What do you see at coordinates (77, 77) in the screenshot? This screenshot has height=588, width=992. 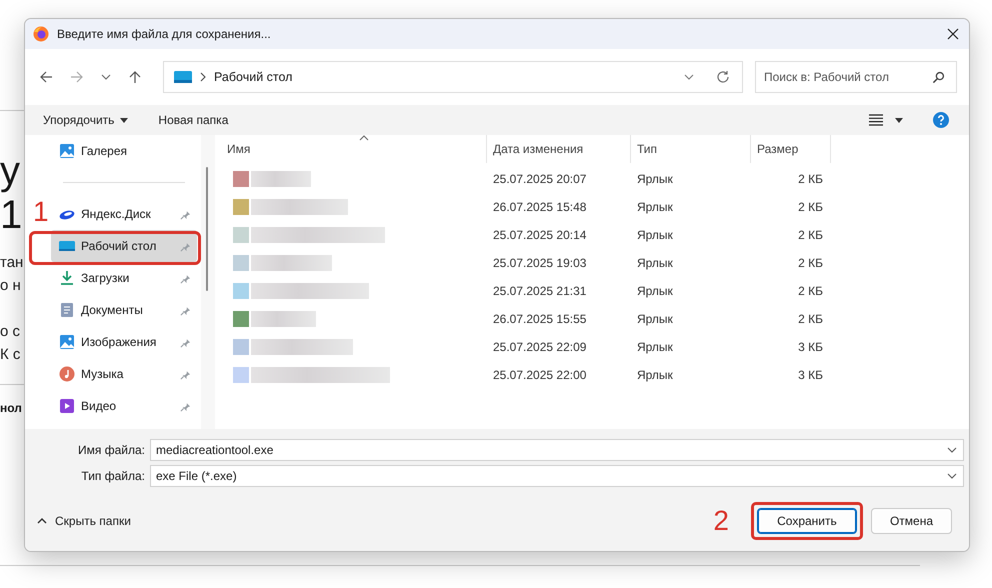 I see `forward-arrow-icon` at bounding box center [77, 77].